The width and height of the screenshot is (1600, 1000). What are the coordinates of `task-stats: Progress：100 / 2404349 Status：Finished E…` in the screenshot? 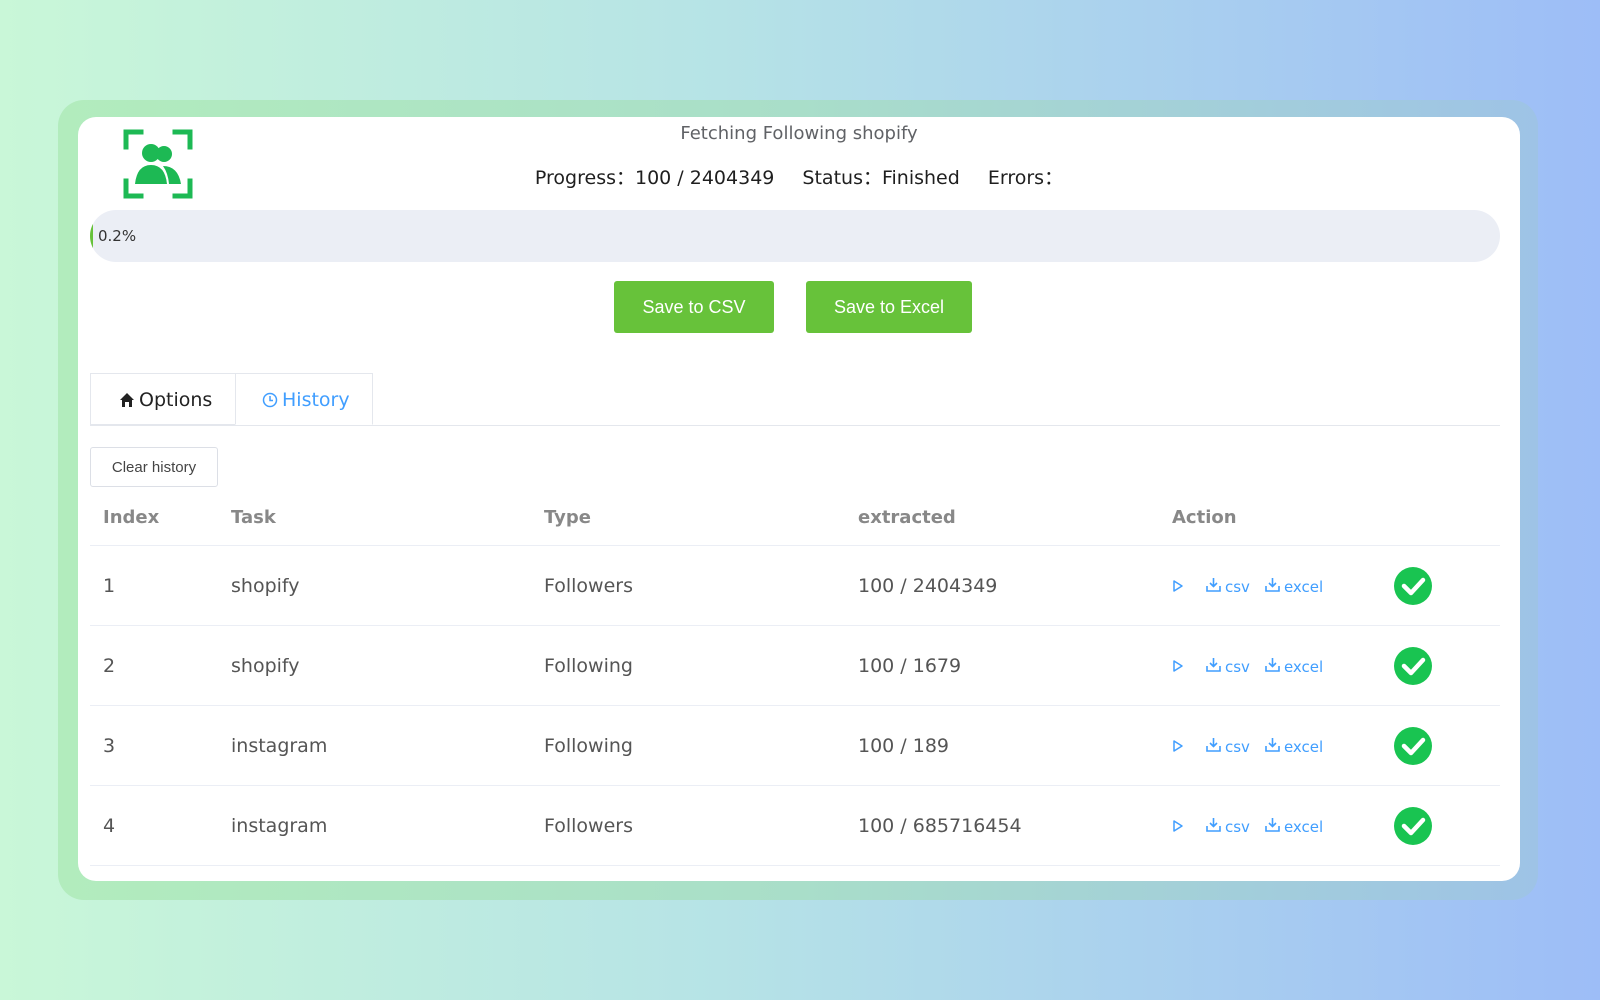 It's located at (799, 176).